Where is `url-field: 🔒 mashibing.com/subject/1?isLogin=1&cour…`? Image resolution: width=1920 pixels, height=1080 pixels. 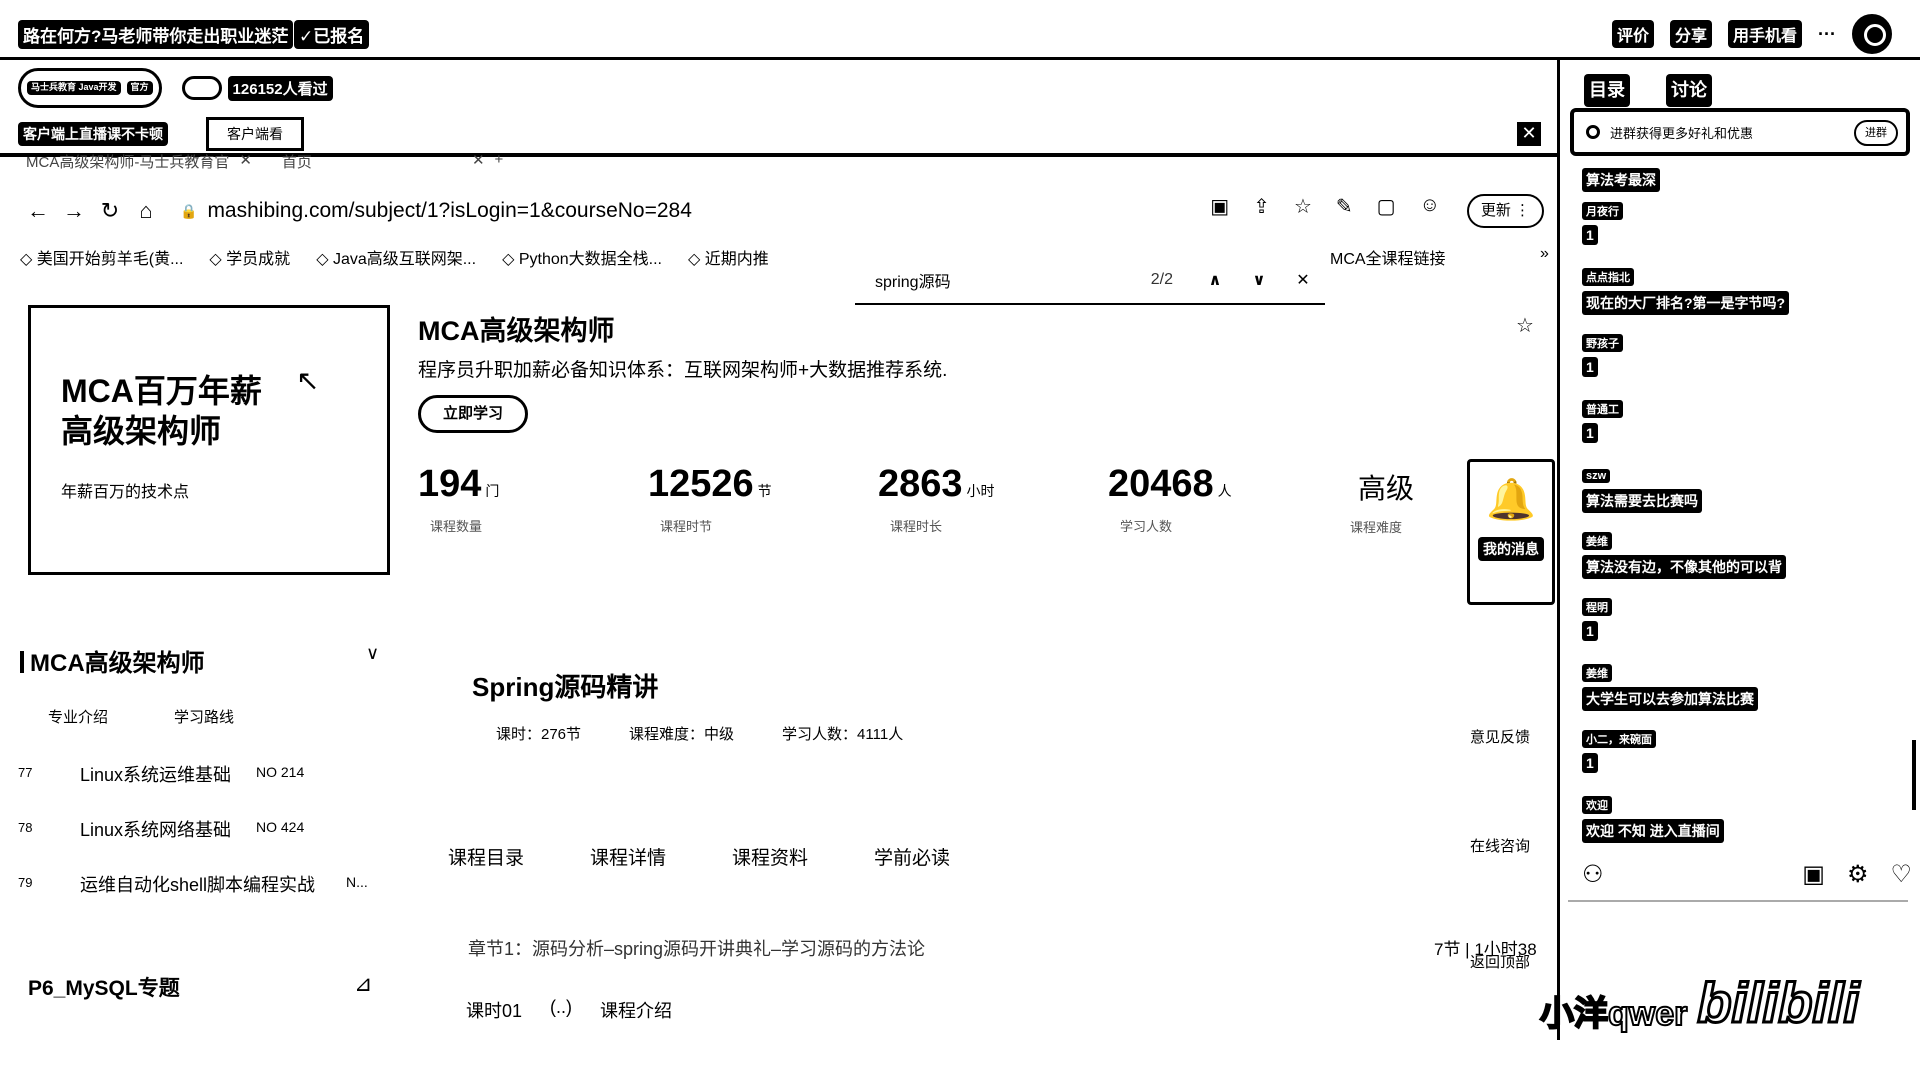 url-field: 🔒 mashibing.com/subject/1?isLogin=1&cour… is located at coordinates (436, 211).